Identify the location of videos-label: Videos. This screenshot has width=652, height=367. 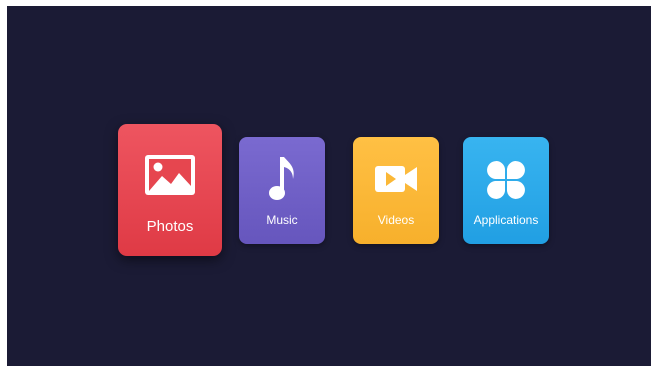
(396, 220).